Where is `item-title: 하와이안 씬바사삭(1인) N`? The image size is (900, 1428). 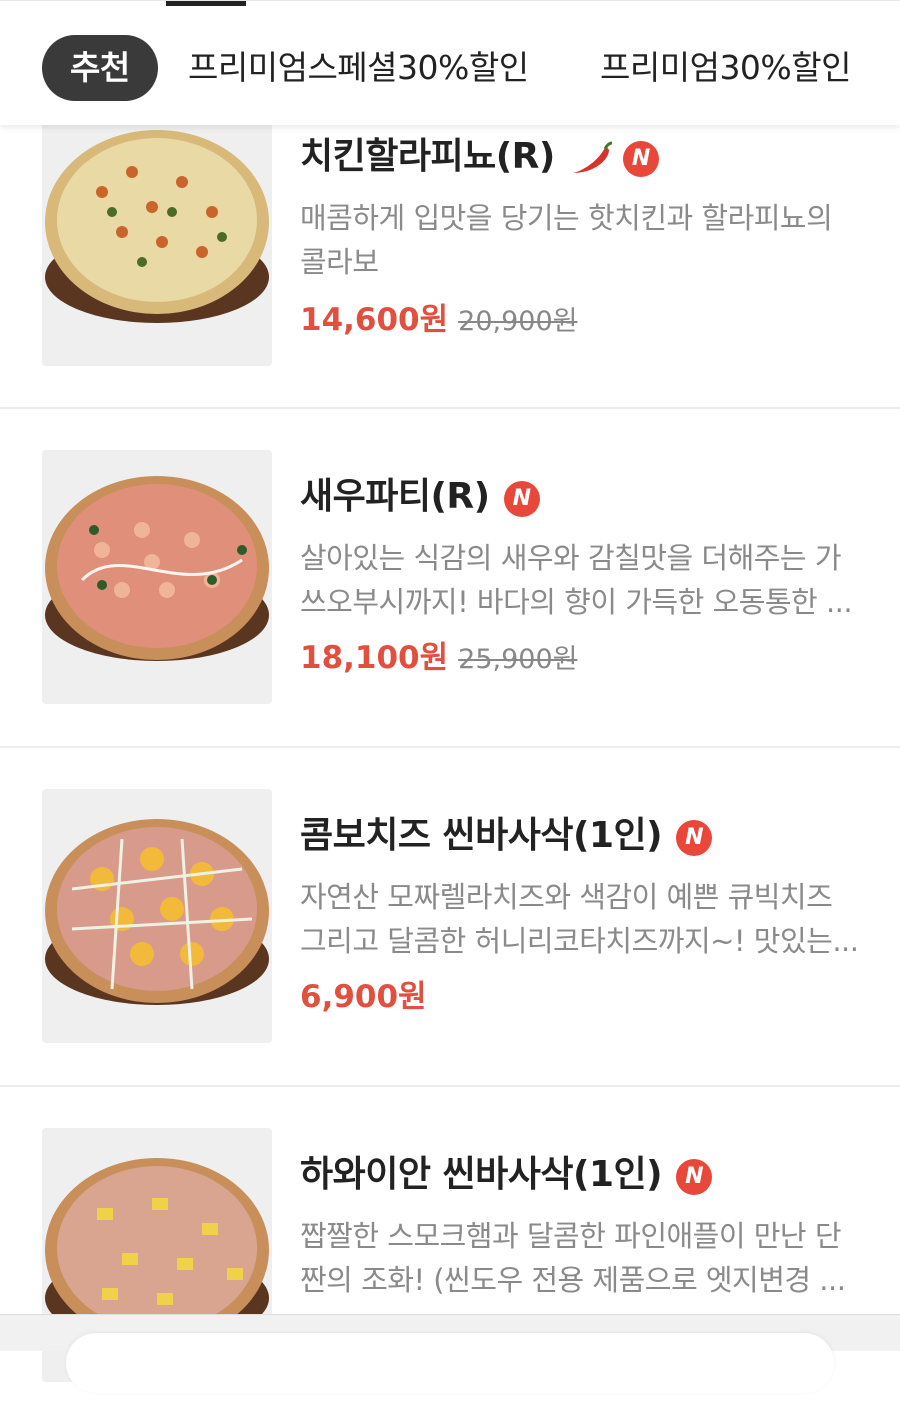
item-title: 하와이안 씬바사삭(1인) N is located at coordinates (506, 1175).